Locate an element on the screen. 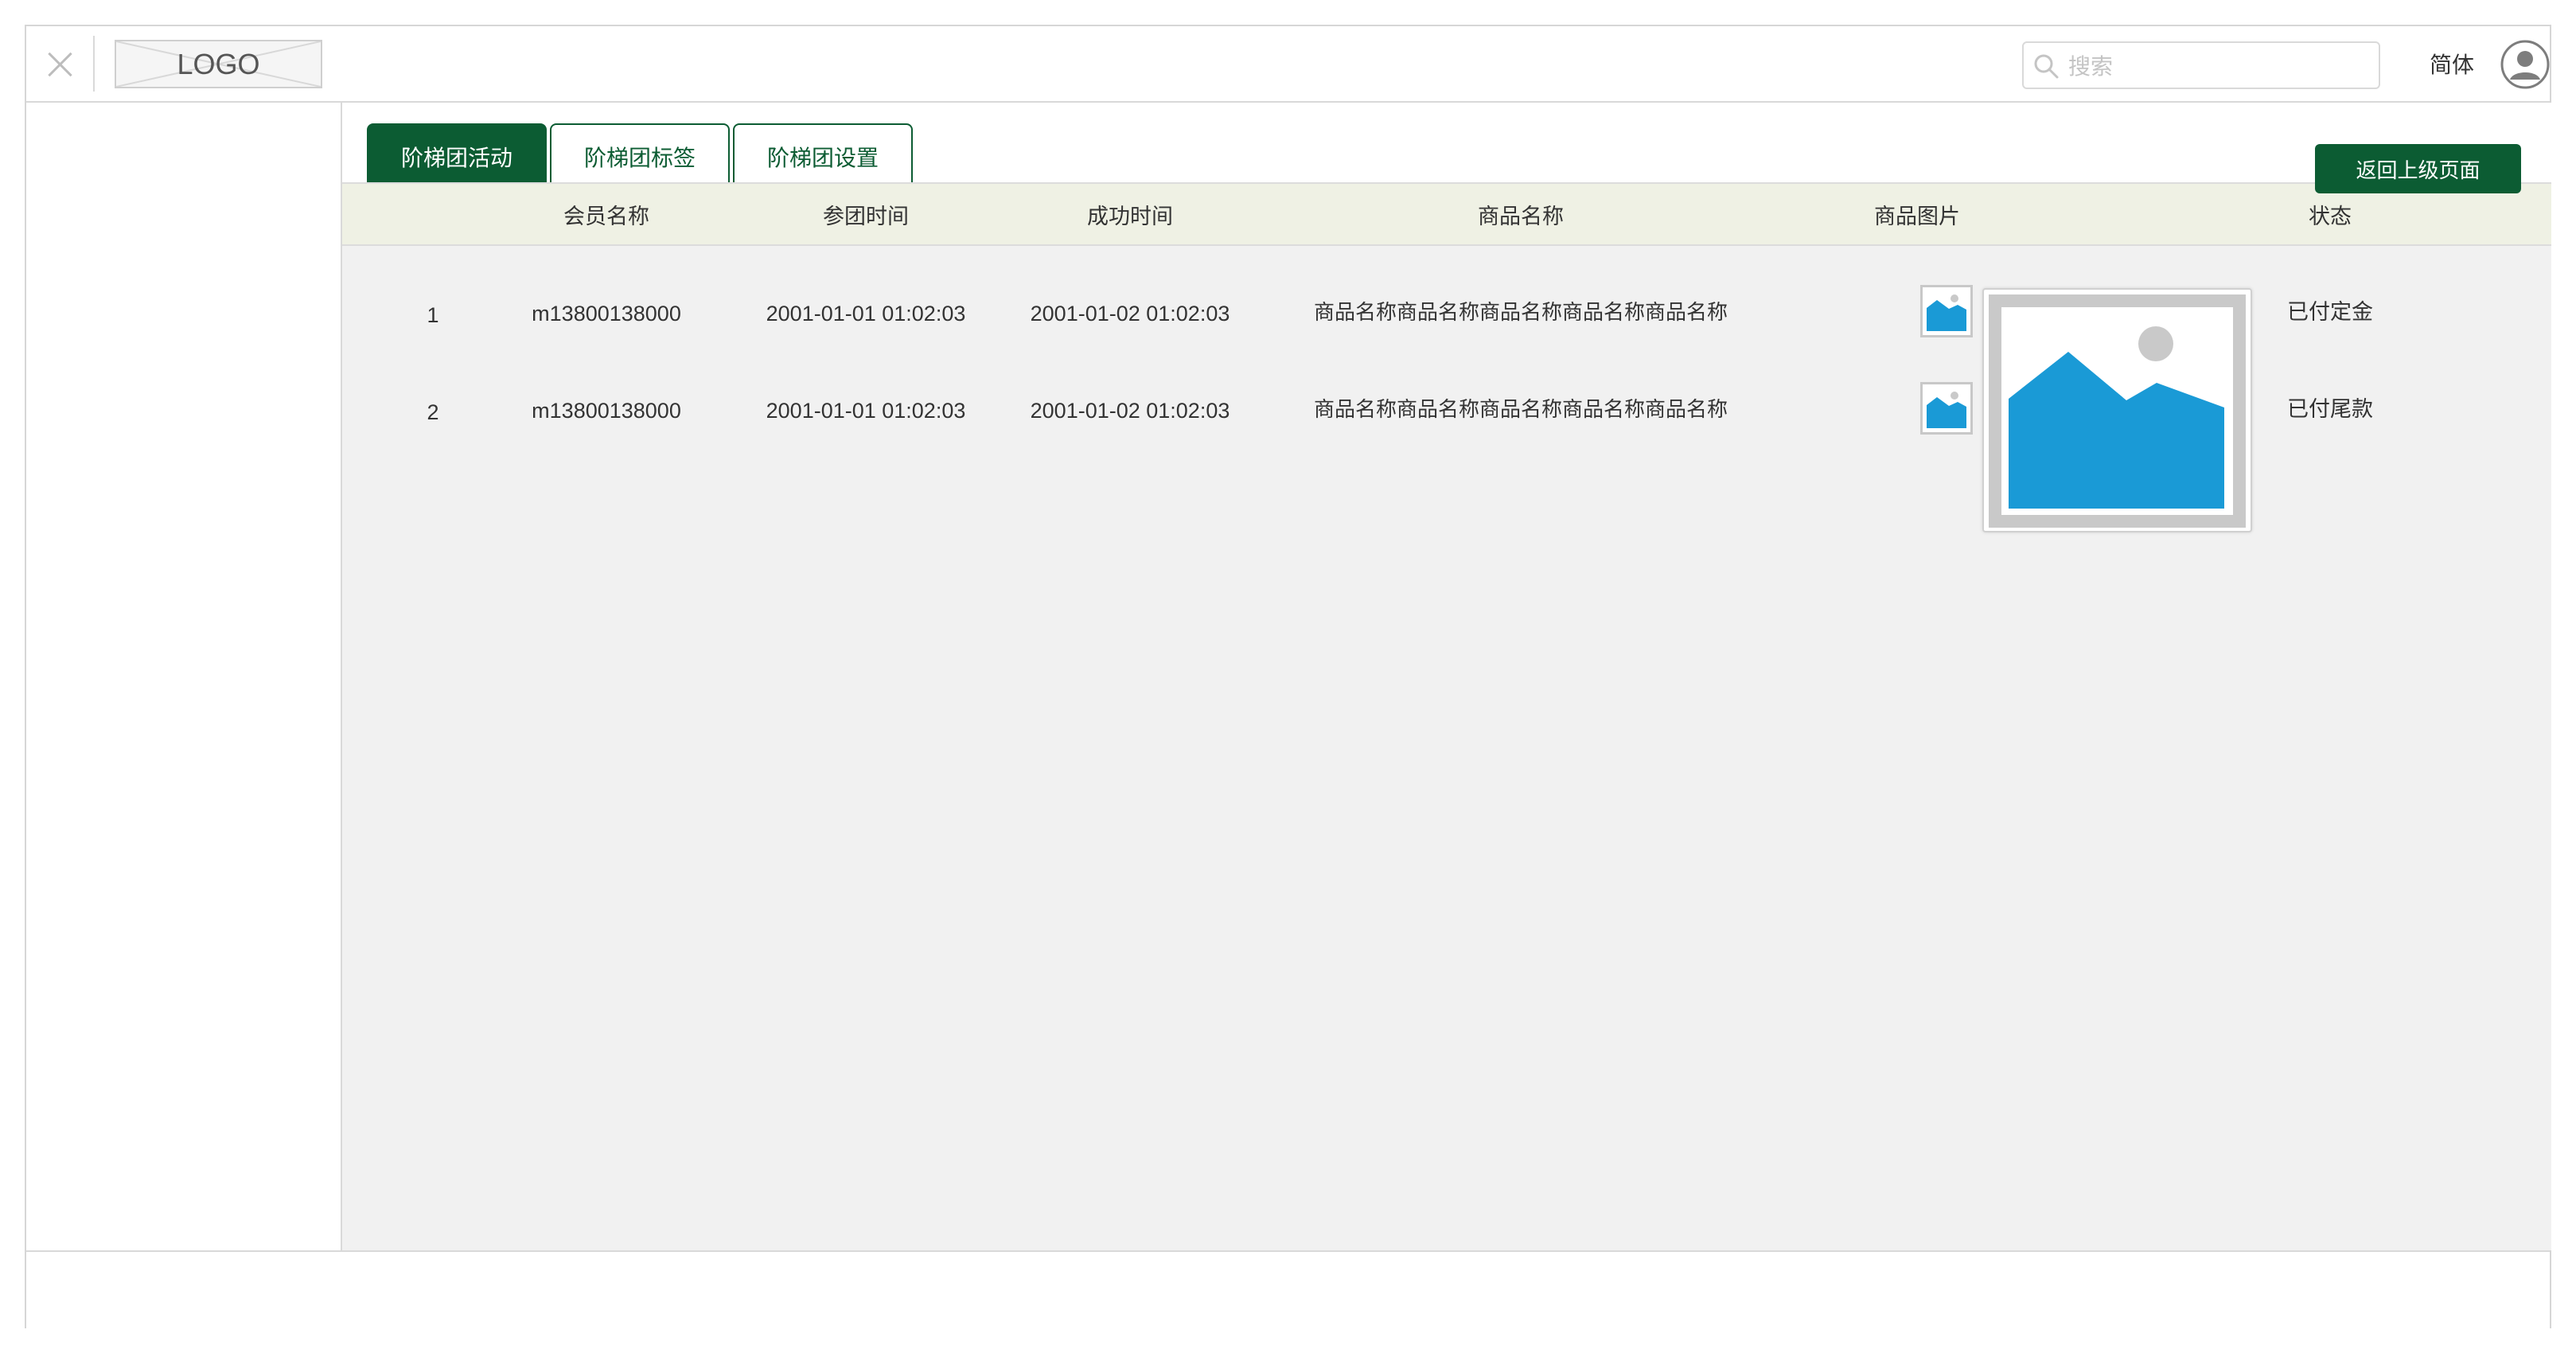 Image resolution: width=2576 pixels, height=1353 pixels. language-switch: 简体 is located at coordinates (2452, 65).